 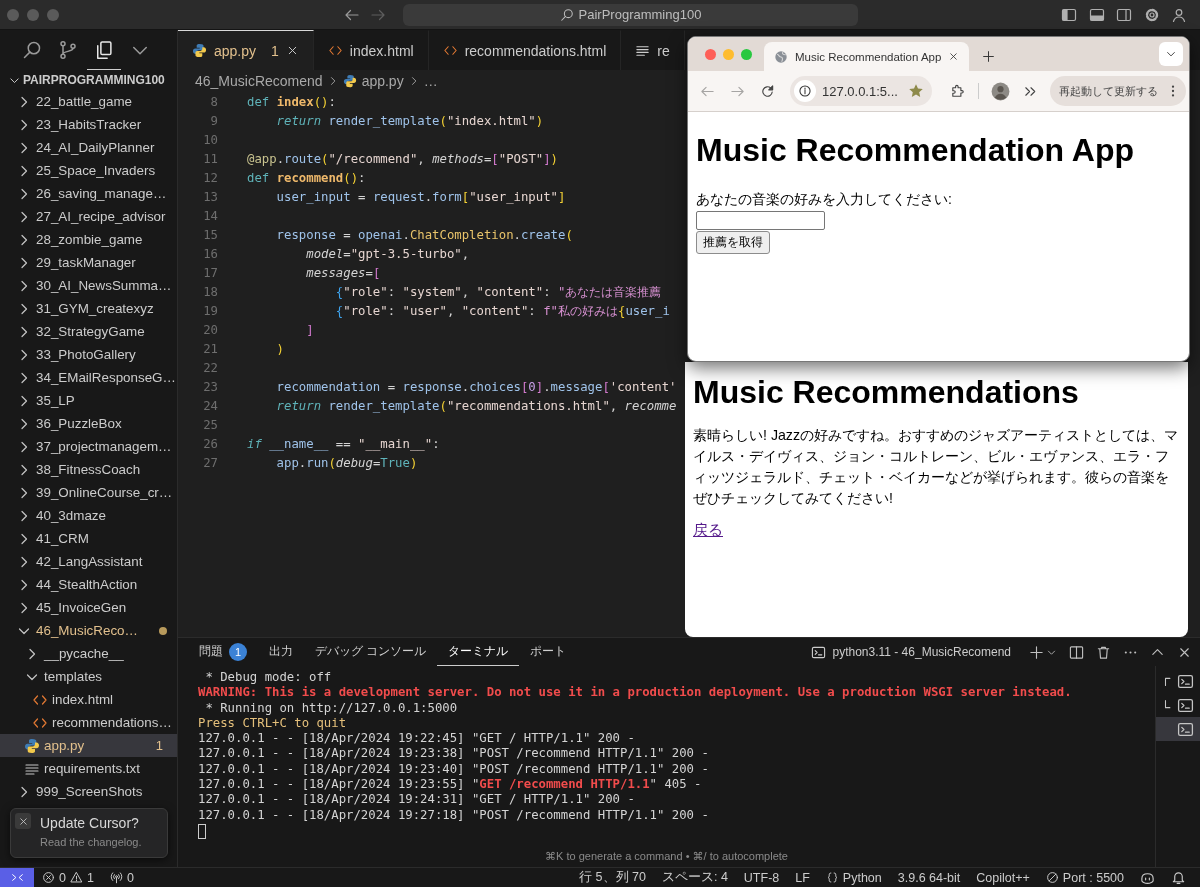 What do you see at coordinates (88, 676) in the screenshot?
I see `tree-item: templates` at bounding box center [88, 676].